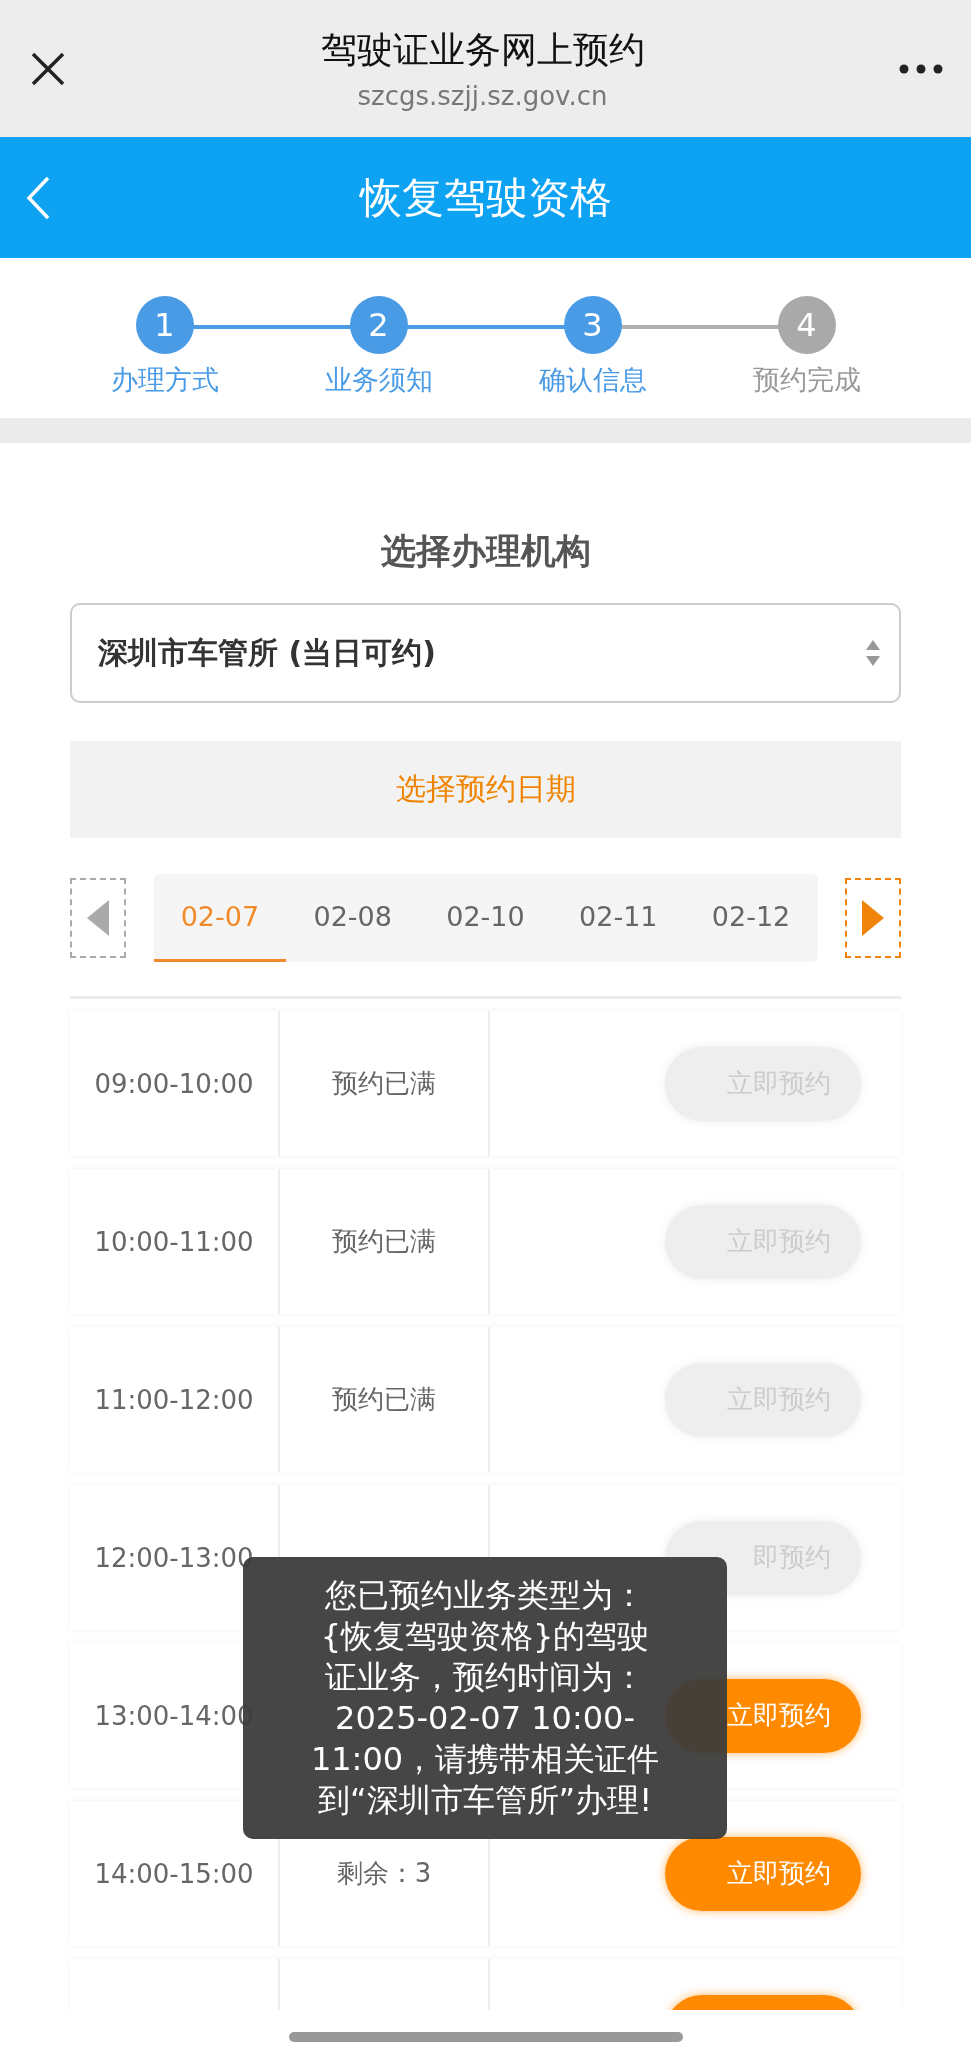 This screenshot has width=971, height=2064. I want to click on section-title: 选择办理机构, so click(485, 551).